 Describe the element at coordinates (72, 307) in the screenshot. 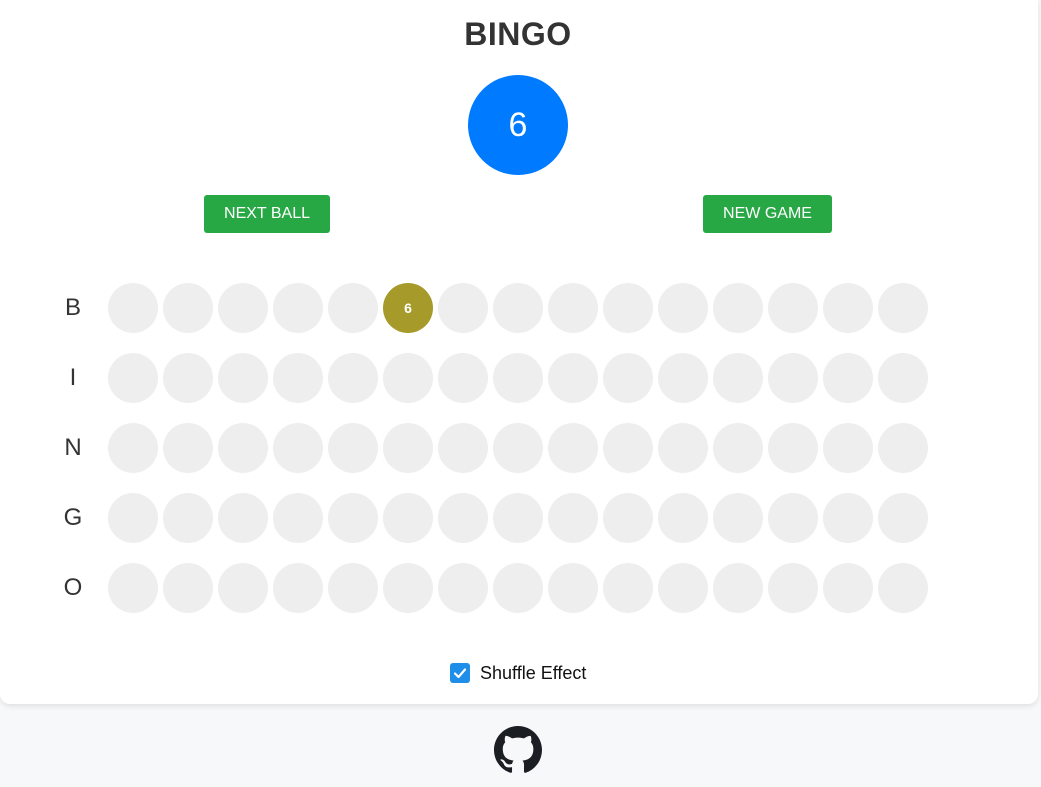

I see `row-letter: B` at that location.